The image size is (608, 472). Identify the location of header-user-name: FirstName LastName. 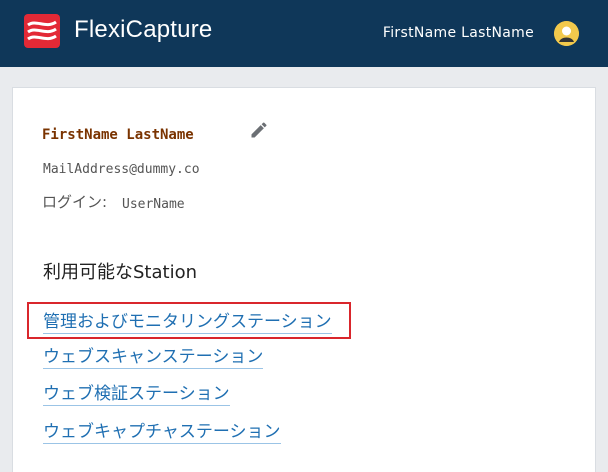
(458, 33).